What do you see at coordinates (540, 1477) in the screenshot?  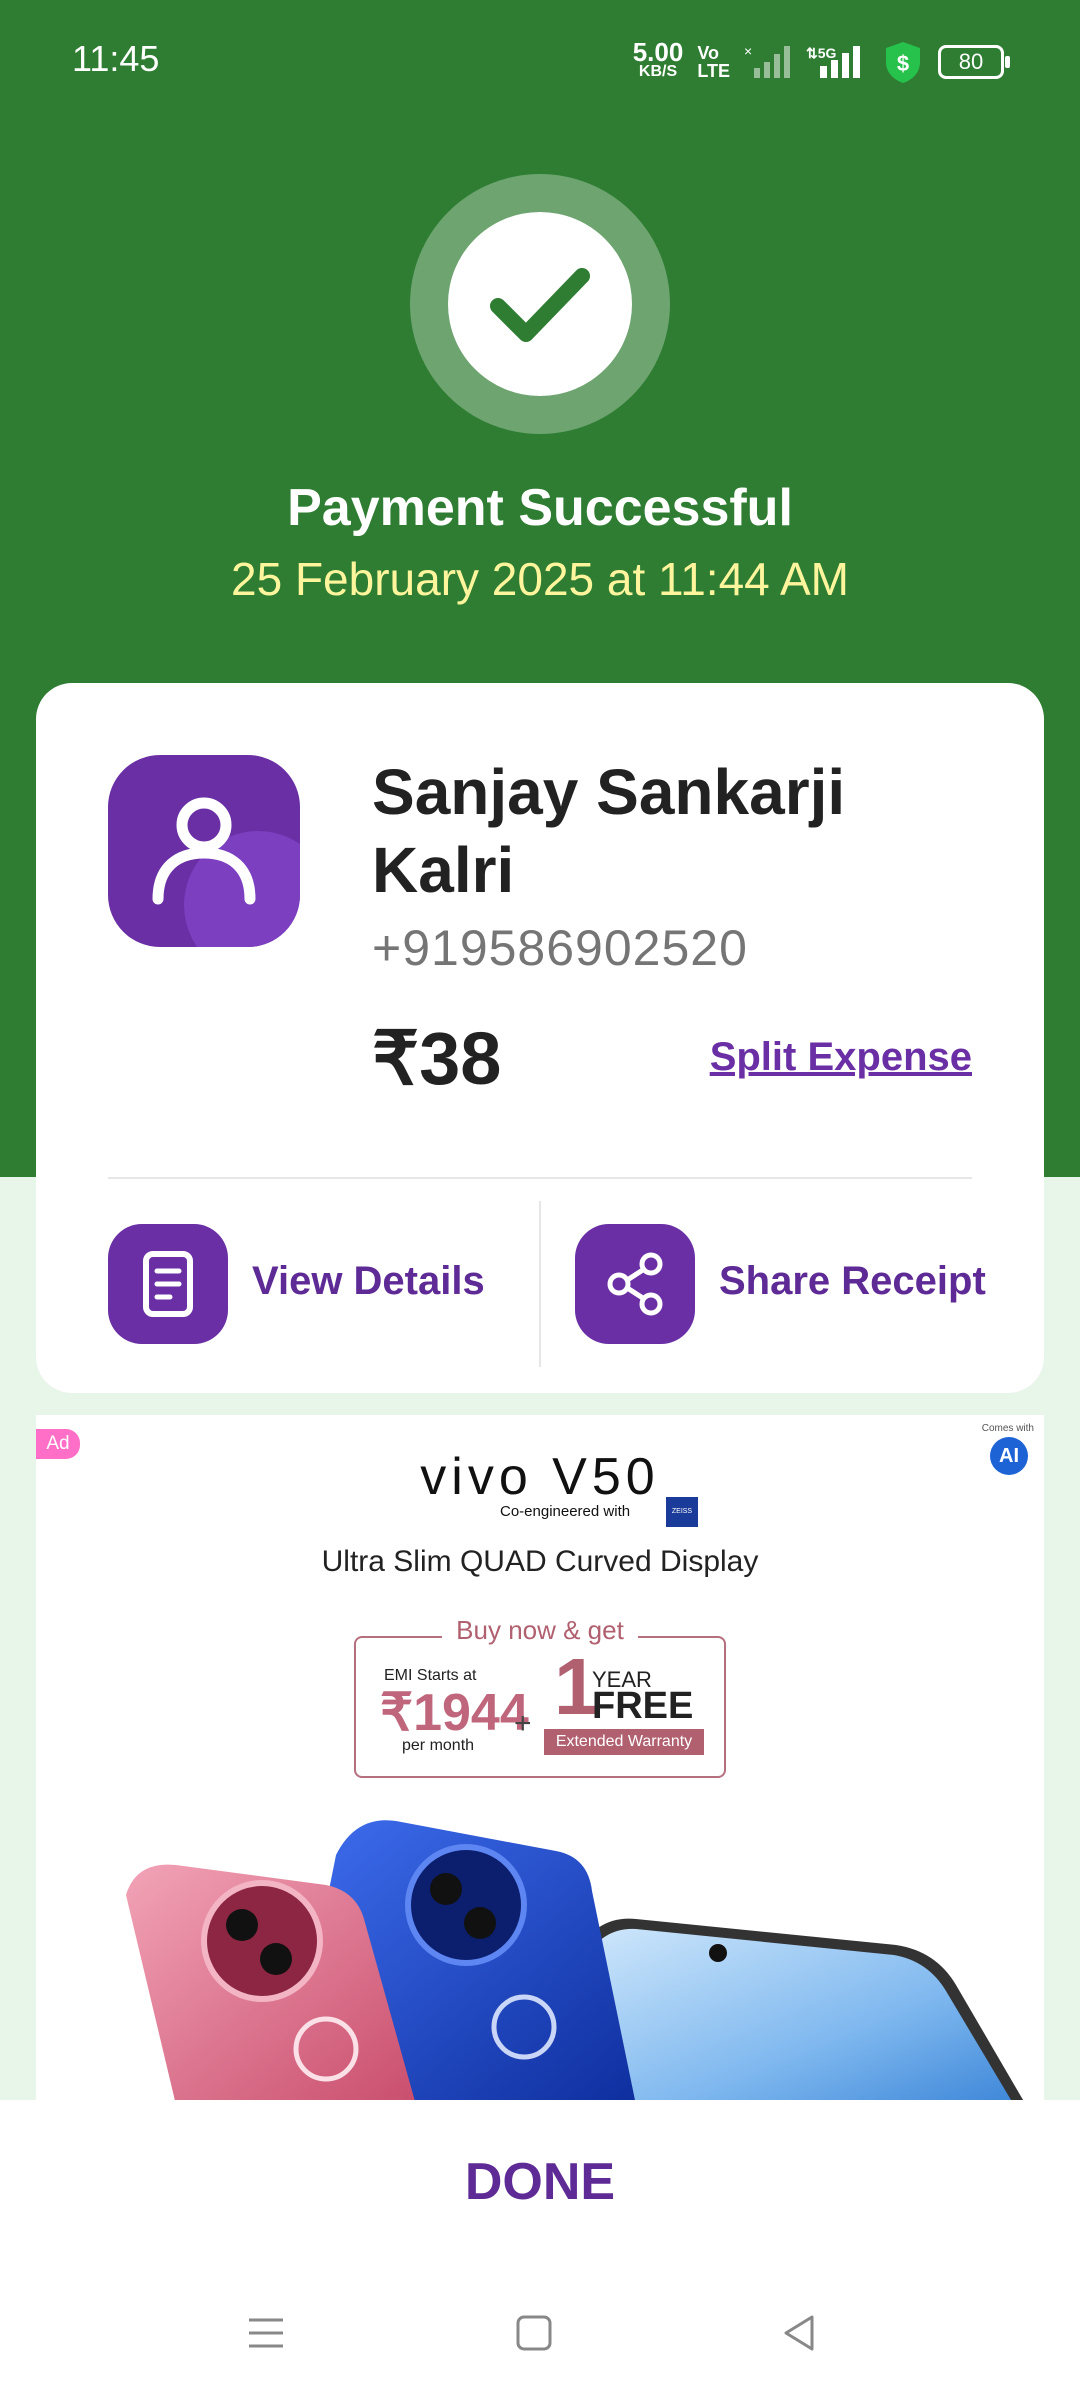 I see `ad-brand: vivo V50` at bounding box center [540, 1477].